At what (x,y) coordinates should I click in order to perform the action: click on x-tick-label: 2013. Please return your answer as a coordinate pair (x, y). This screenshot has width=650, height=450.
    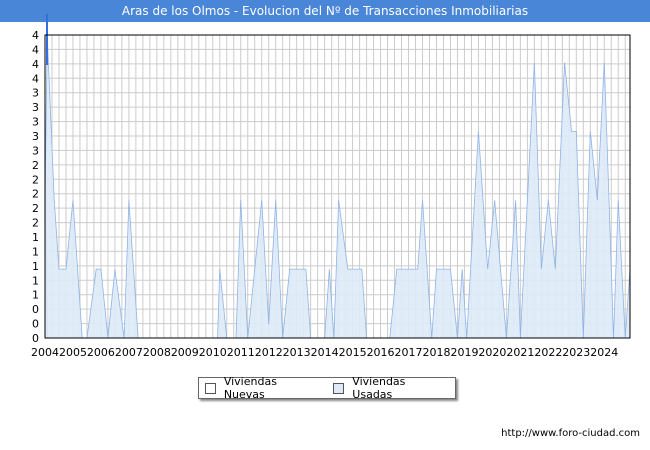
    Looking at the image, I should click on (297, 352).